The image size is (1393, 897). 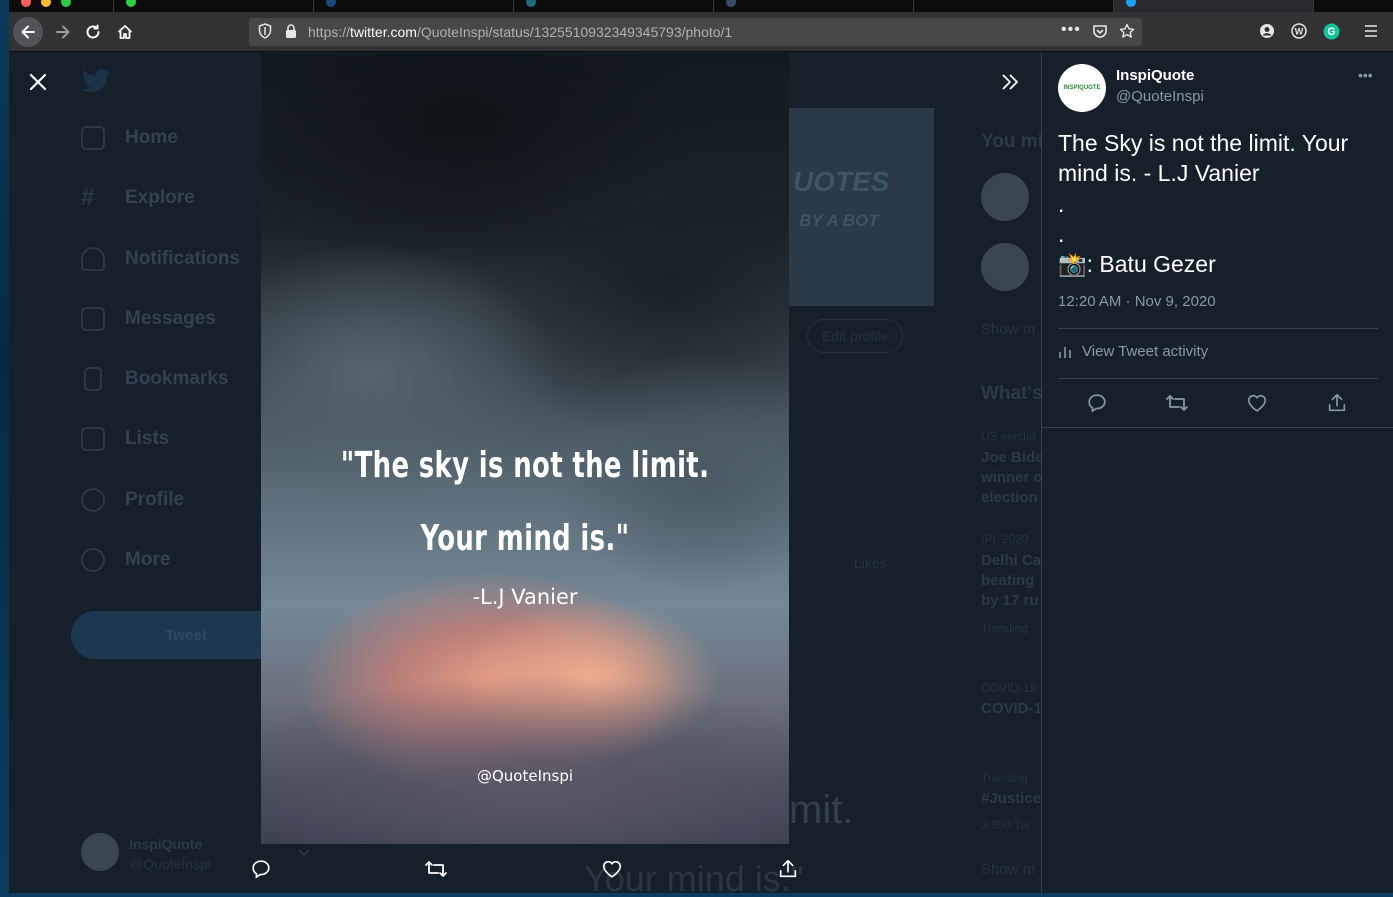 What do you see at coordinates (1012, 477) in the screenshot?
I see `trend-line: winner o` at bounding box center [1012, 477].